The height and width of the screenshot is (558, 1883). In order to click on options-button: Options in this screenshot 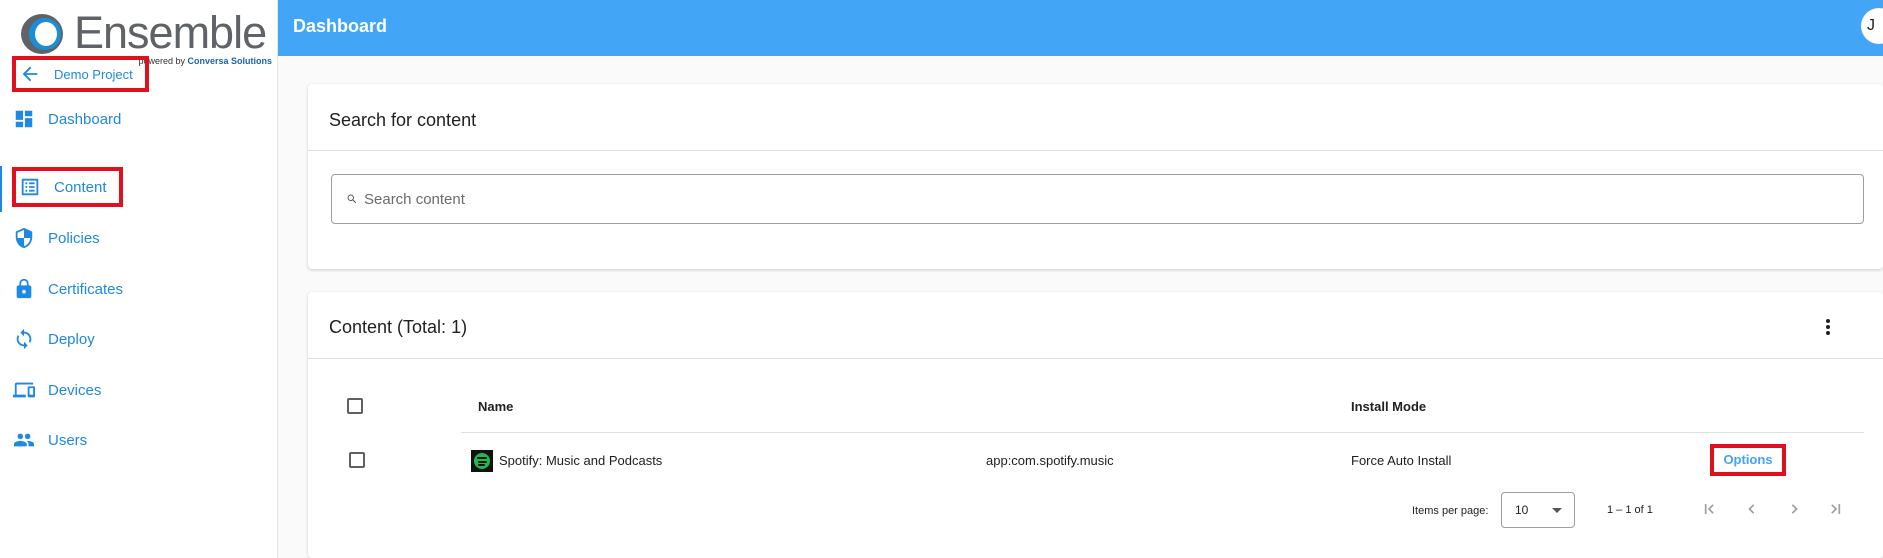, I will do `click(1748, 460)`.